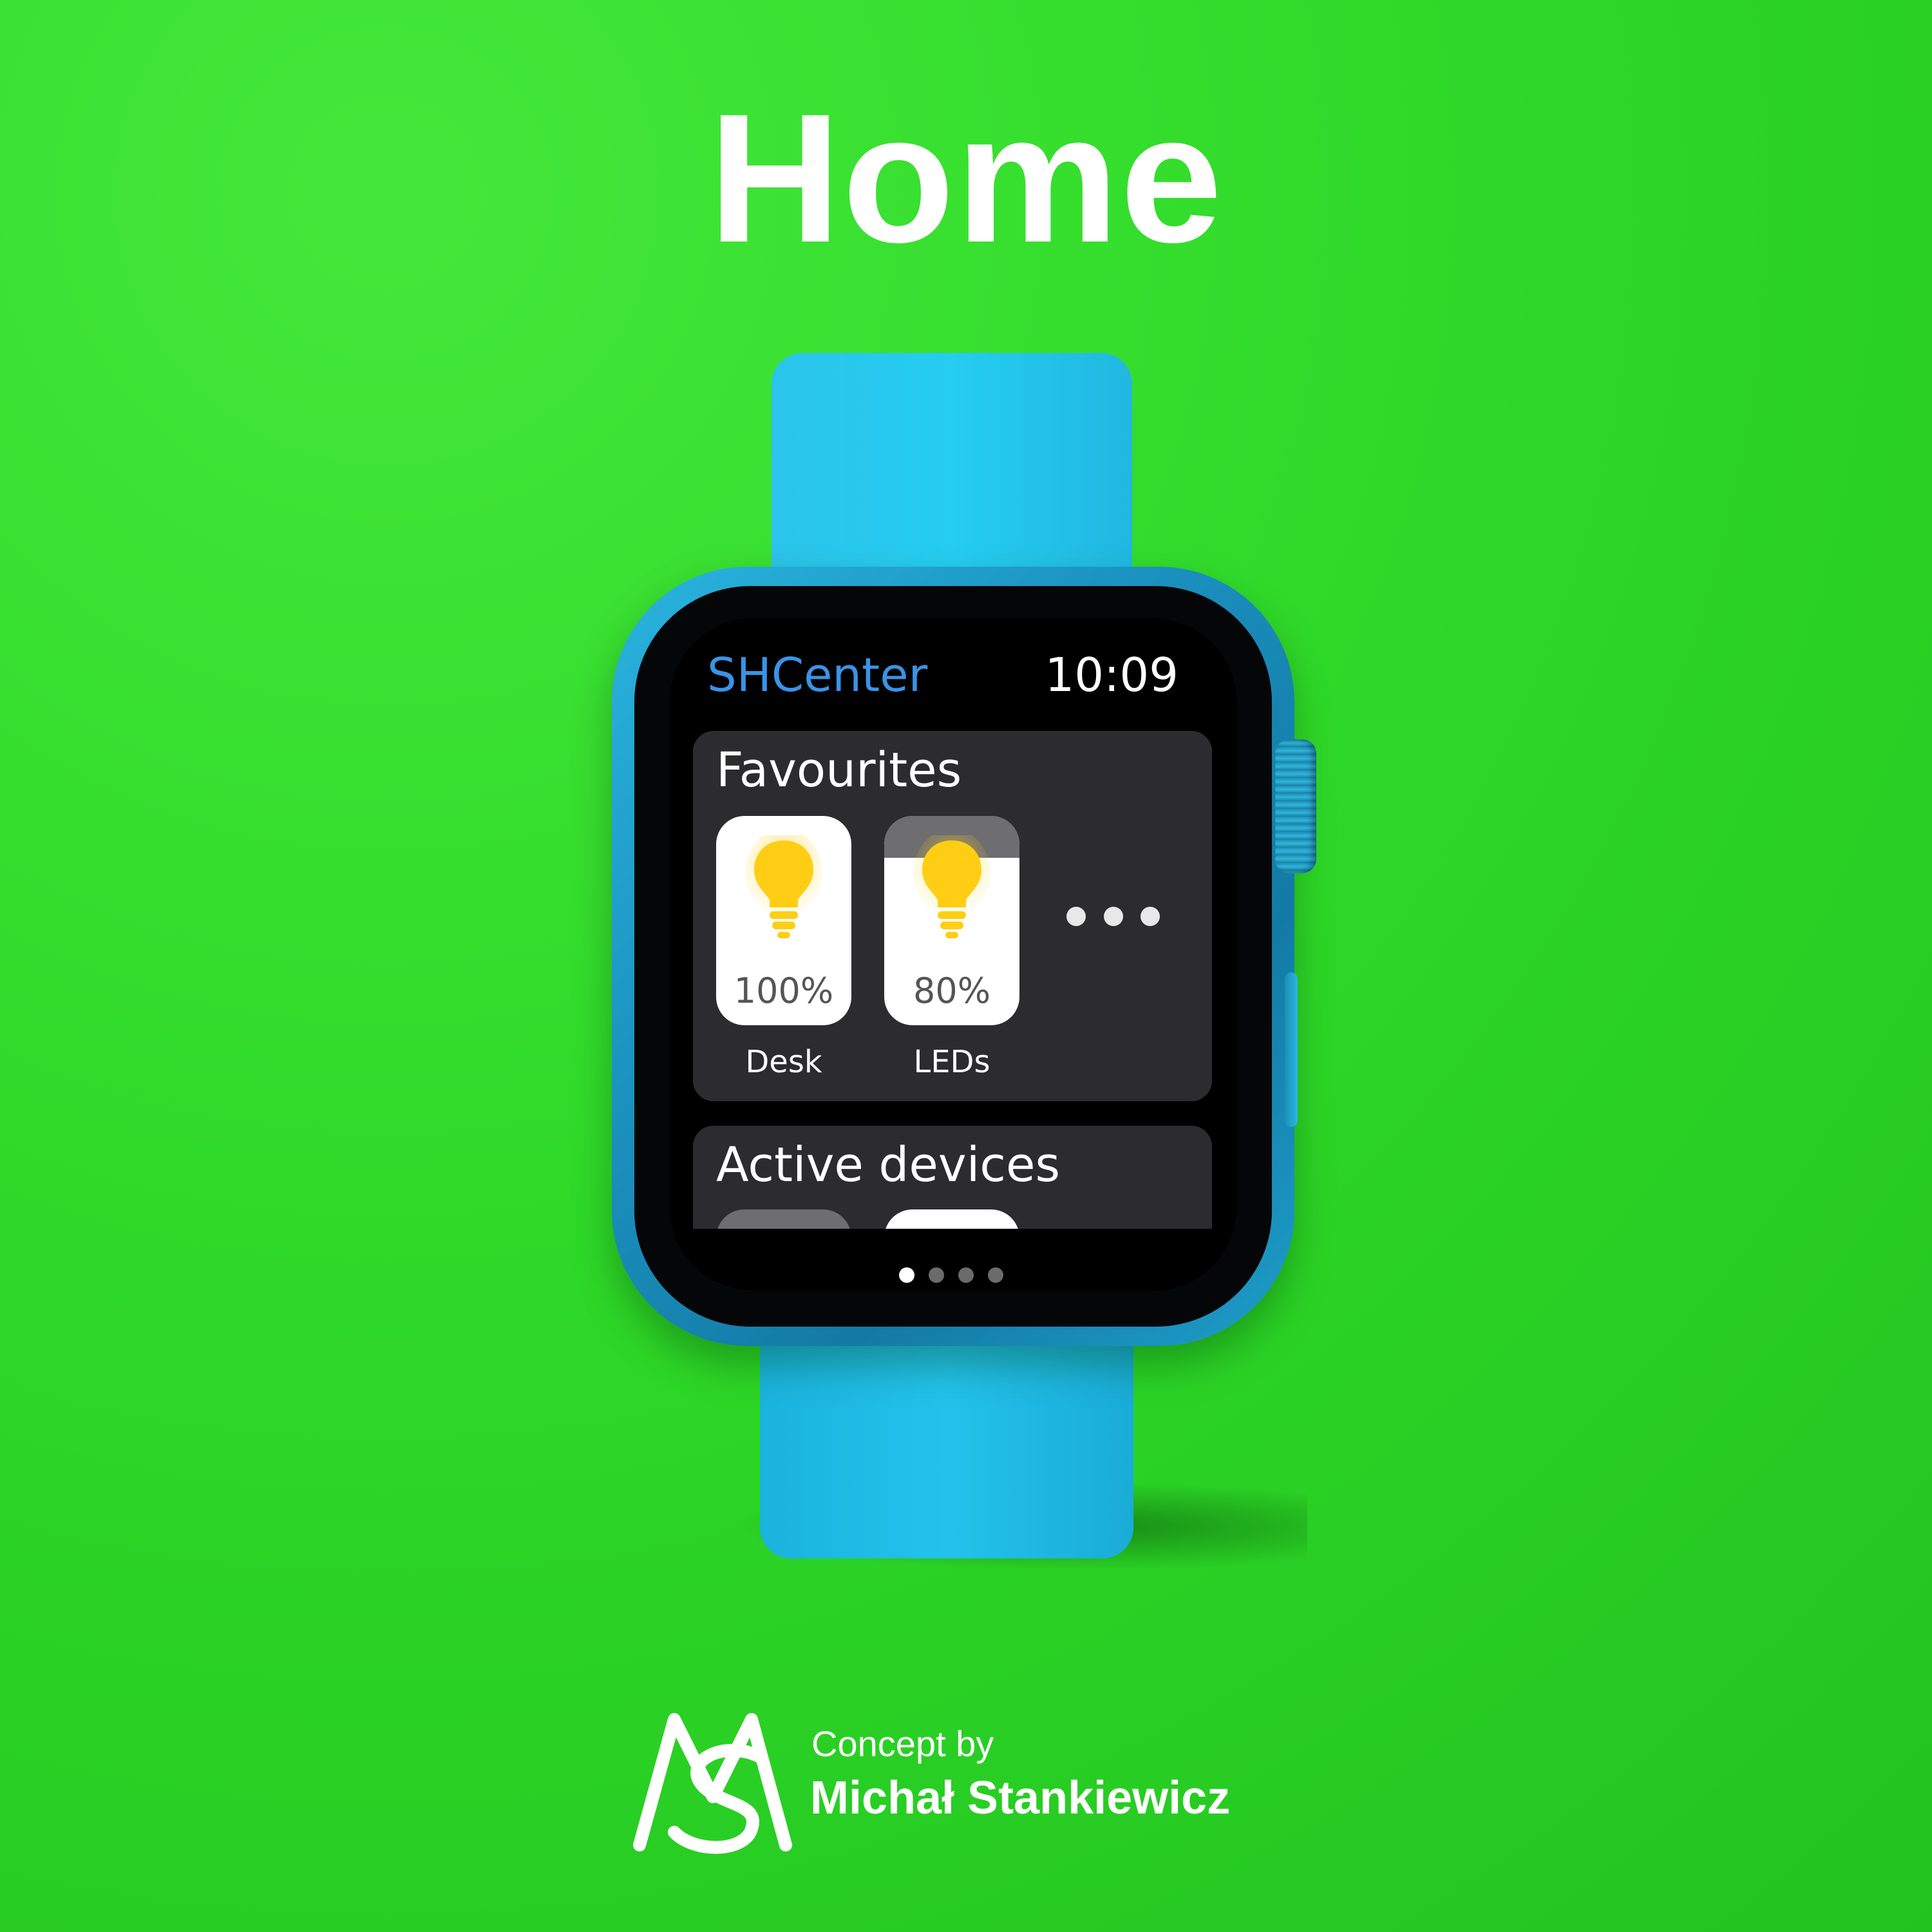  Describe the element at coordinates (839, 771) in the screenshot. I see `favourites-title: Favourites` at that location.